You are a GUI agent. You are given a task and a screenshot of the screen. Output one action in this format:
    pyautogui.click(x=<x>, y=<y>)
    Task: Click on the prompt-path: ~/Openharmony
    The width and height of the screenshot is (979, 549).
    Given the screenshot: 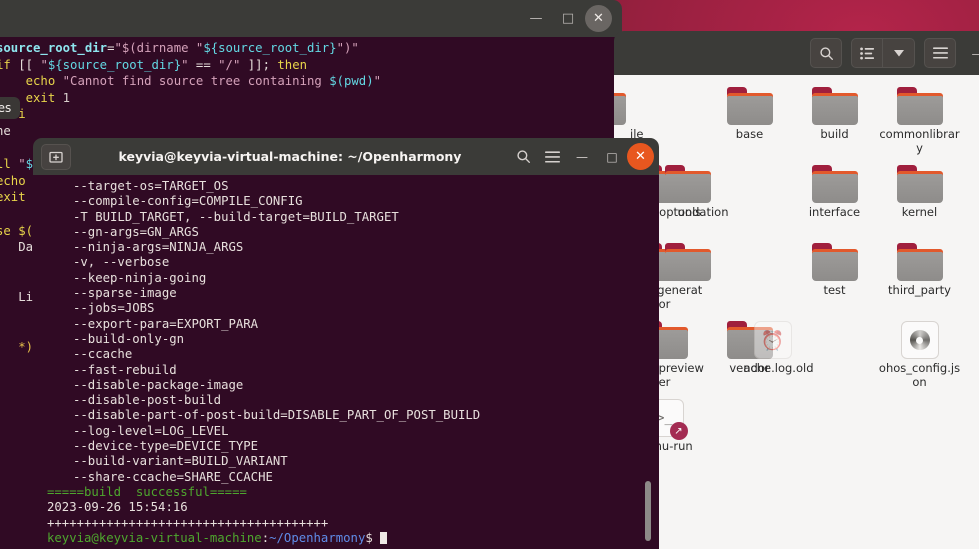 What is the action you would take?
    pyautogui.click(x=317, y=537)
    